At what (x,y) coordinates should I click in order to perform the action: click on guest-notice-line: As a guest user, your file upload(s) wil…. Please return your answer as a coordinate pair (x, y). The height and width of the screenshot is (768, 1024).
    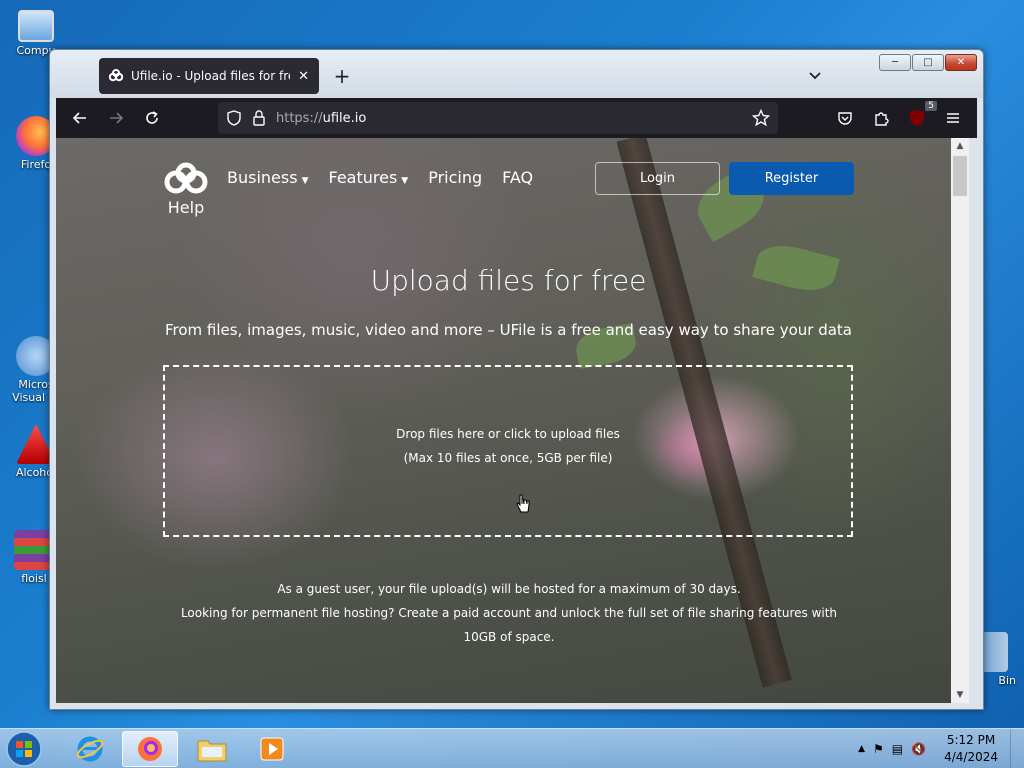
    Looking at the image, I should click on (509, 589).